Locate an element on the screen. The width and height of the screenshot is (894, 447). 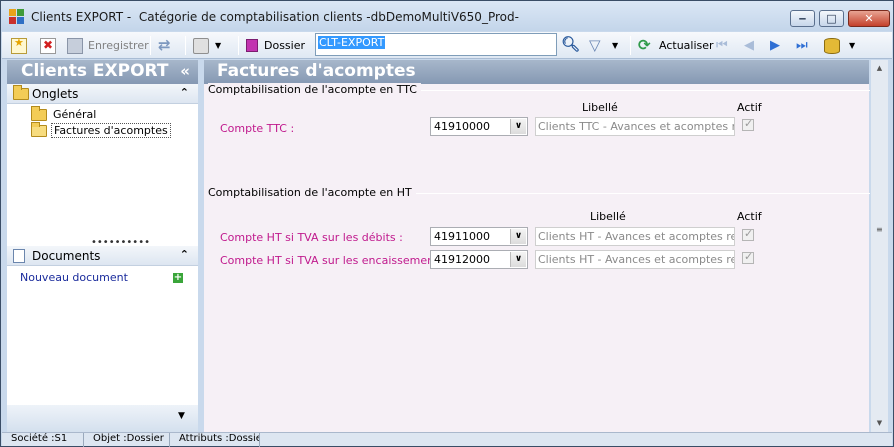
vertical-scrollbar: ▲ ≡ ▼ is located at coordinates (879, 246).